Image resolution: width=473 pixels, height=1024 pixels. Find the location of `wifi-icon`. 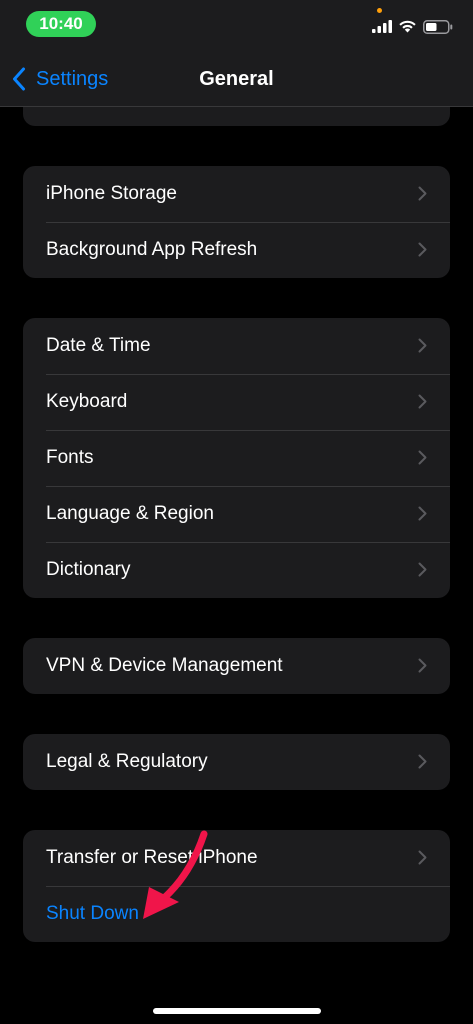

wifi-icon is located at coordinates (407, 26).